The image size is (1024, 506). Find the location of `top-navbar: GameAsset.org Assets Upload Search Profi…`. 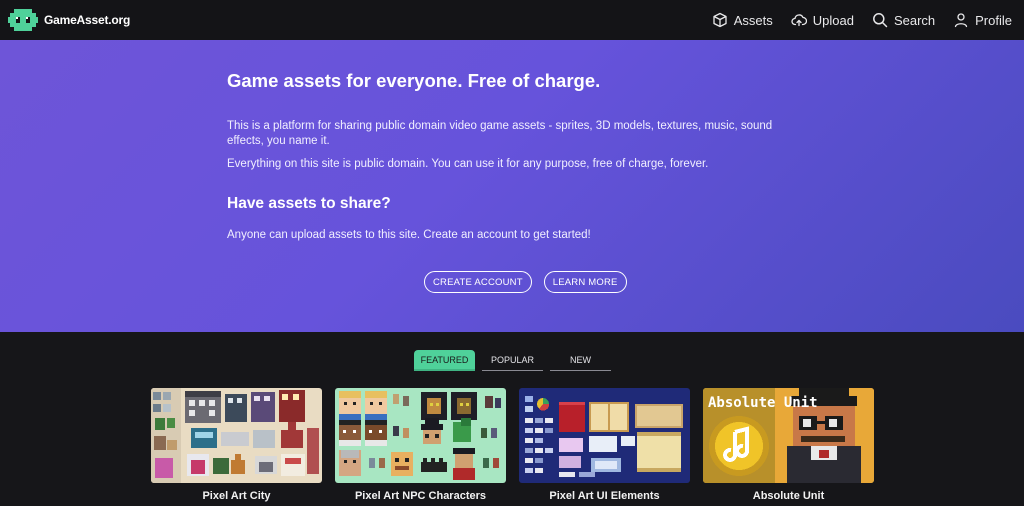

top-navbar: GameAsset.org Assets Upload Search Profi… is located at coordinates (512, 20).